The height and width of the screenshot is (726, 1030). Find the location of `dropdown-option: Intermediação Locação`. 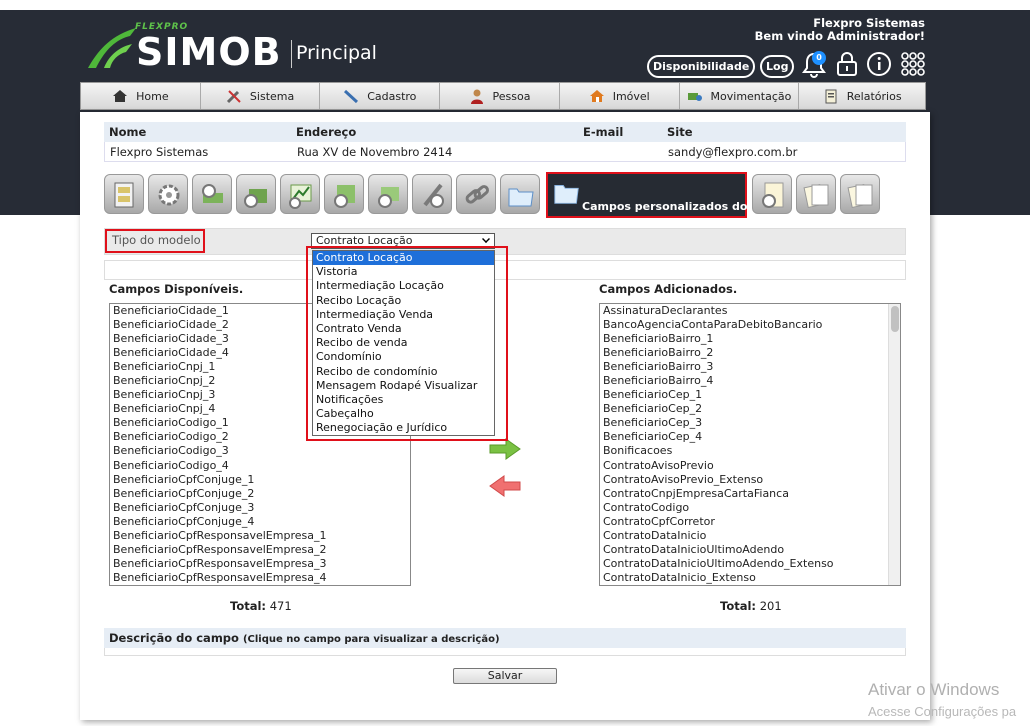

dropdown-option: Intermediação Locação is located at coordinates (403, 286).